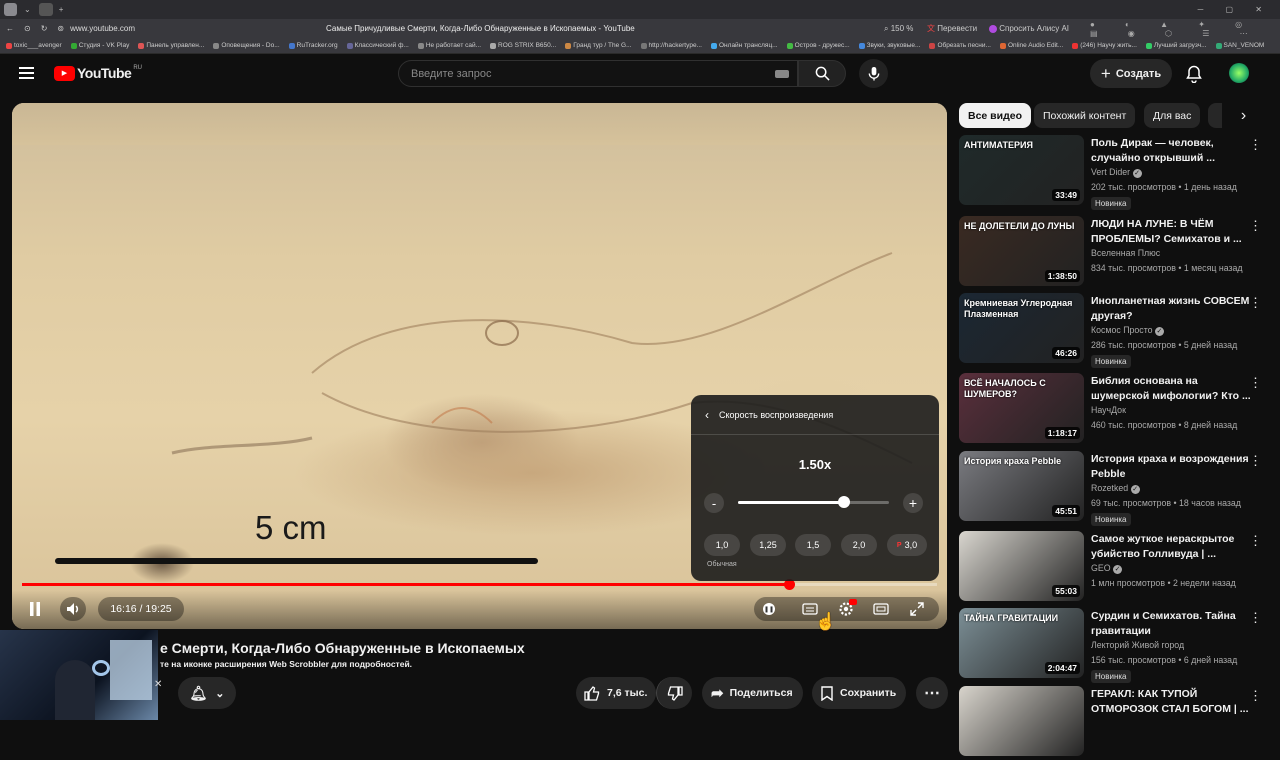 The width and height of the screenshot is (1280, 760). Describe the element at coordinates (102, 28) in the screenshot. I see `url-text: www.youtube.com` at that location.